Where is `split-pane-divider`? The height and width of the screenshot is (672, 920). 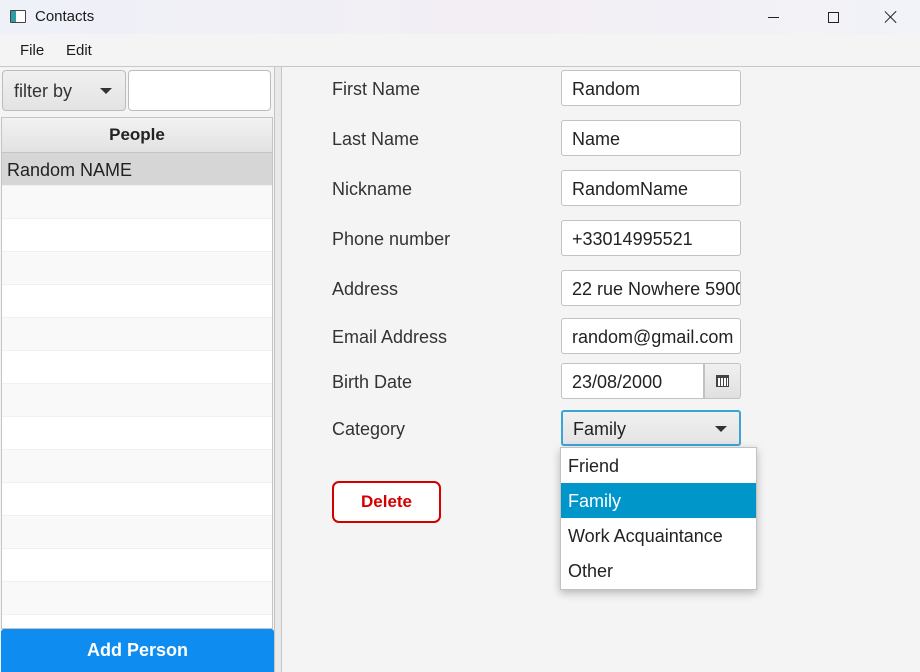
split-pane-divider is located at coordinates (278, 369).